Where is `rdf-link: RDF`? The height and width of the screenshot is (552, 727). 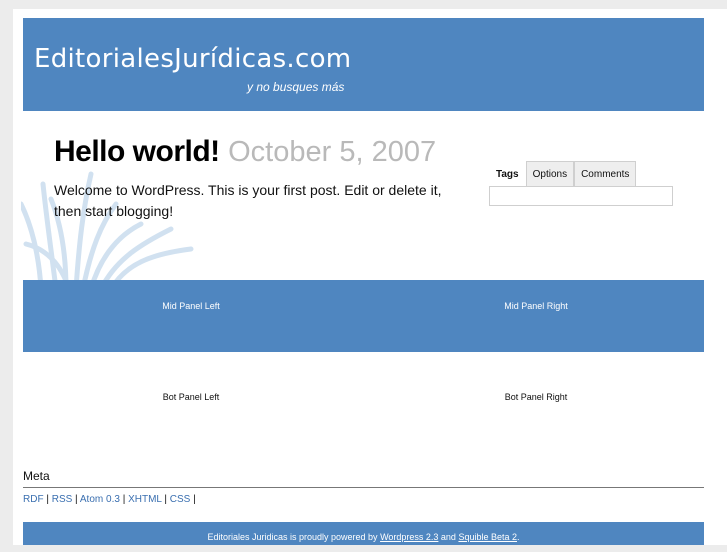
rdf-link: RDF is located at coordinates (33, 499).